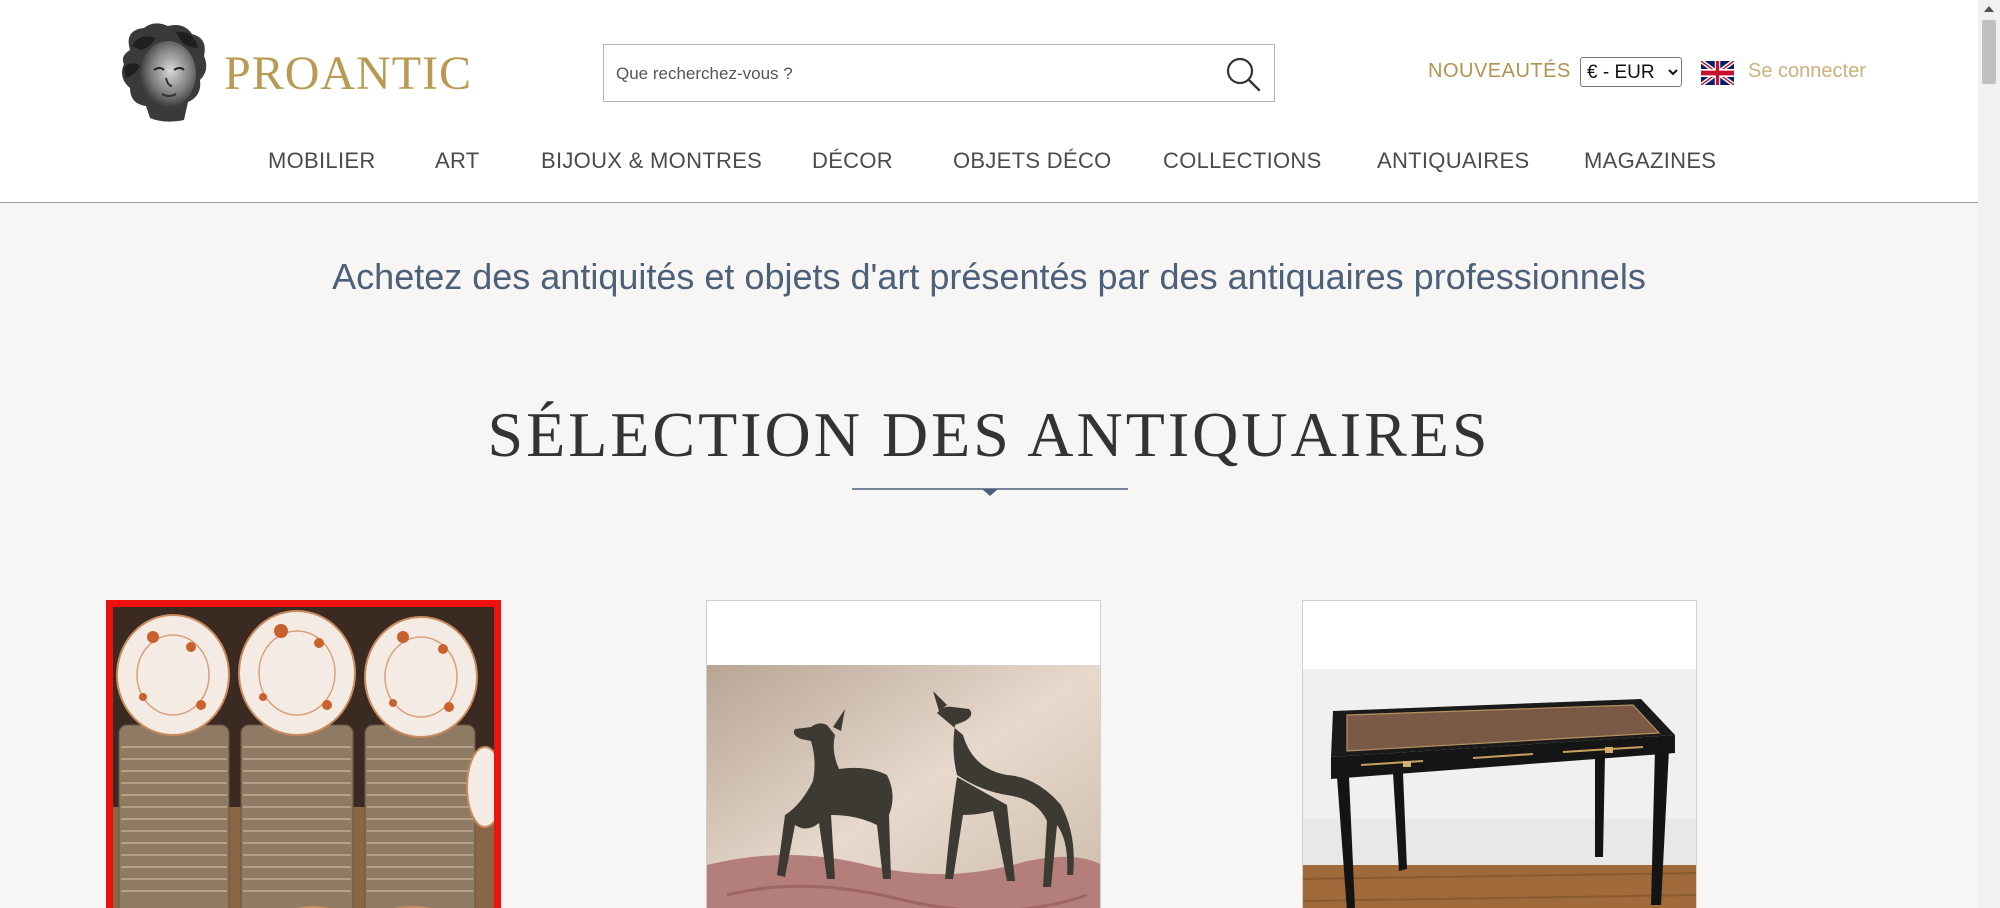  I want to click on brand-name: PROANTIC, so click(348, 73).